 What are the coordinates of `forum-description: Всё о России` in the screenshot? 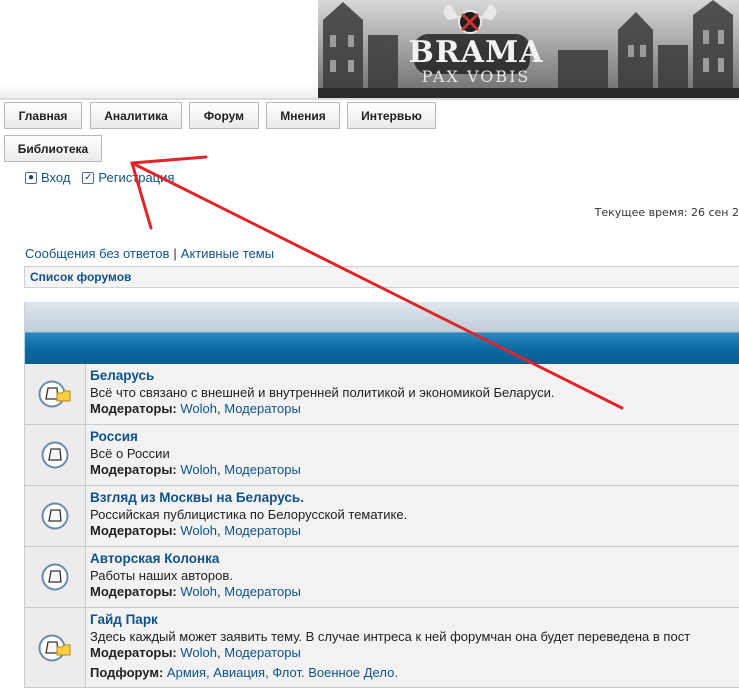 It's located at (130, 453).